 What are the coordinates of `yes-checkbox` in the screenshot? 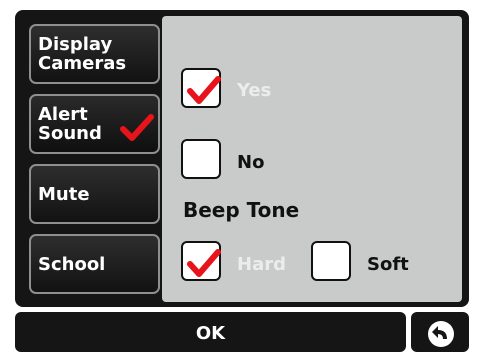 It's located at (201, 88).